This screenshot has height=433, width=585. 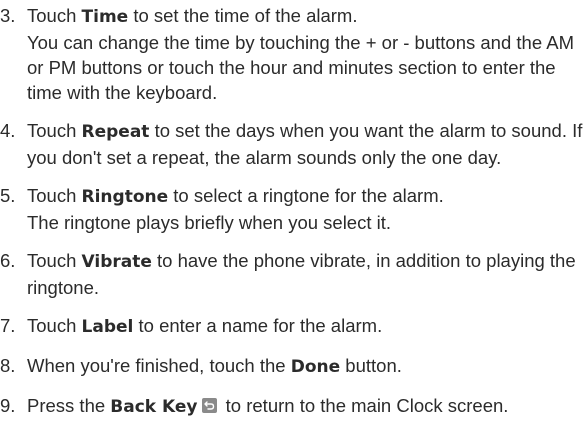 I want to click on keyword-done: Done, so click(x=315, y=367).